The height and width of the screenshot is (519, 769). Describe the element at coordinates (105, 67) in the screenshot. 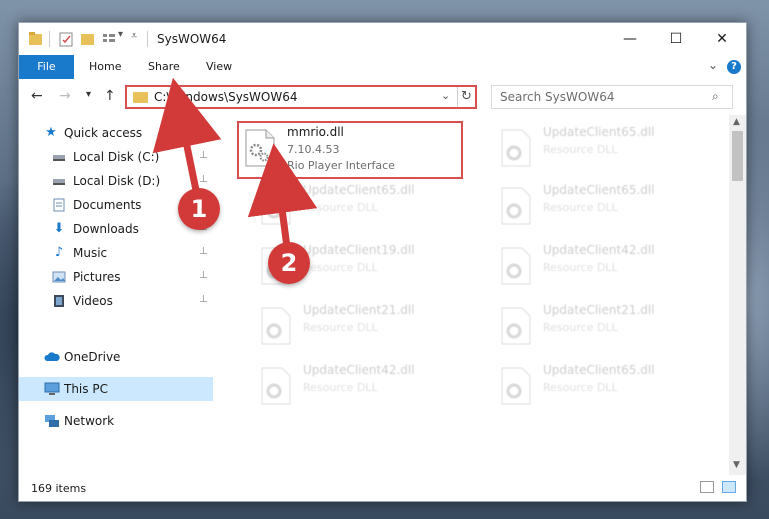

I see `tab-home: Home` at that location.